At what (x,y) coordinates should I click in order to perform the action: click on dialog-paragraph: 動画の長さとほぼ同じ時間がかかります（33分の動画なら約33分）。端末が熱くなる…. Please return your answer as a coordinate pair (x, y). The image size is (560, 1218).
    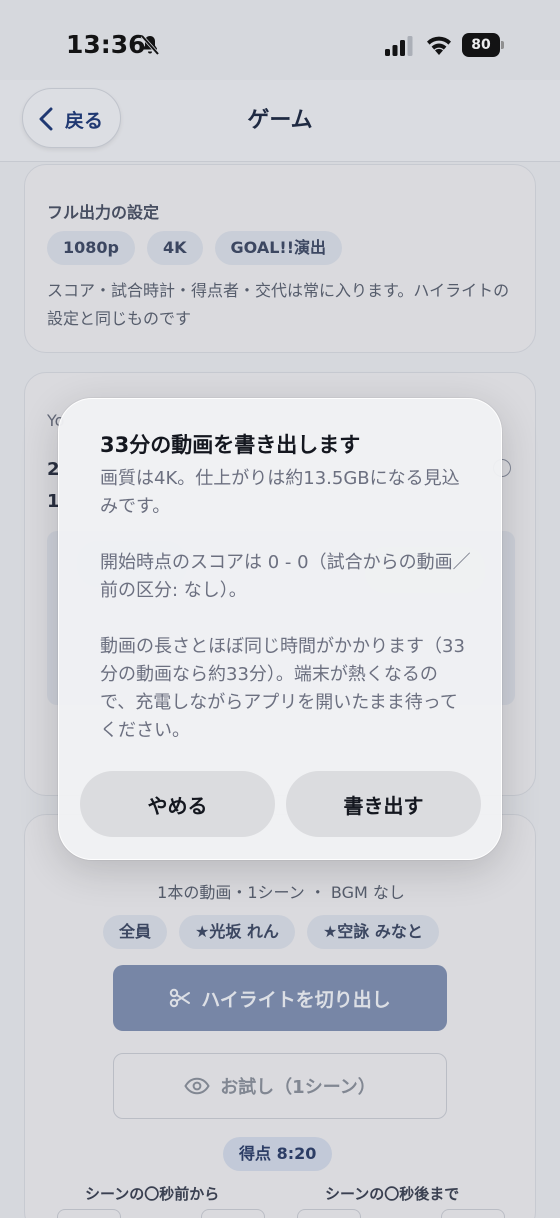
    Looking at the image, I should click on (282, 688).